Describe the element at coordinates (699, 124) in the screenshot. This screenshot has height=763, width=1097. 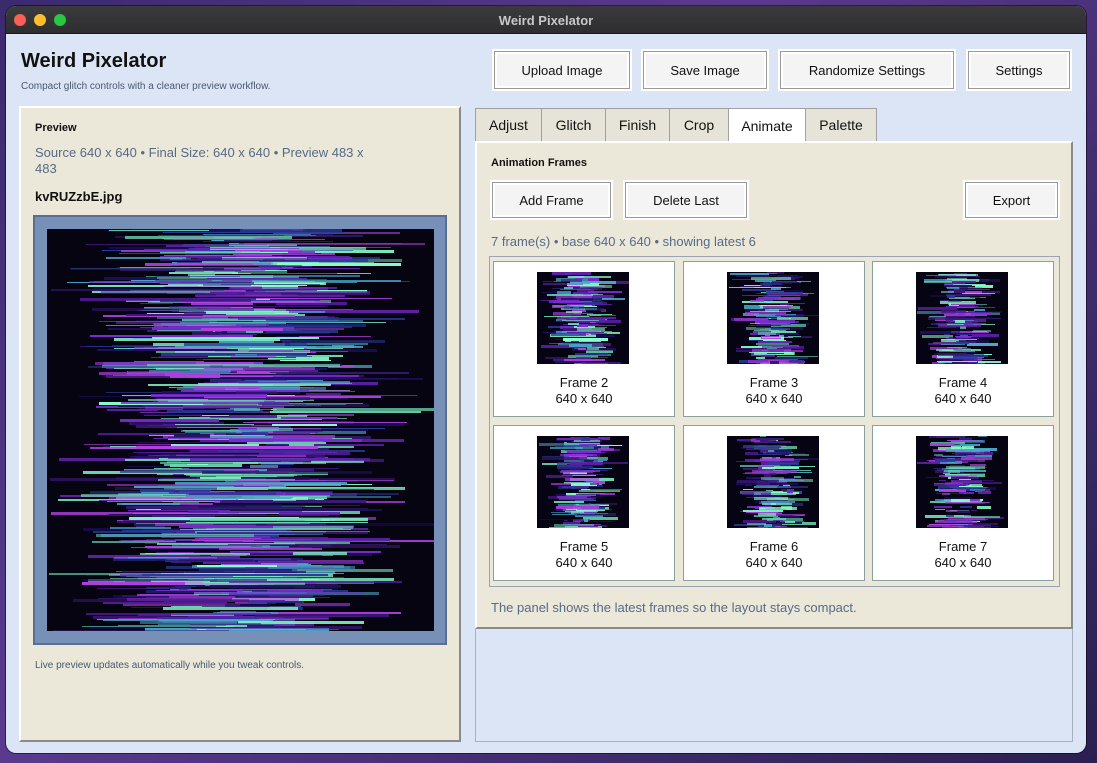
I see `tab-crop: Crop` at that location.